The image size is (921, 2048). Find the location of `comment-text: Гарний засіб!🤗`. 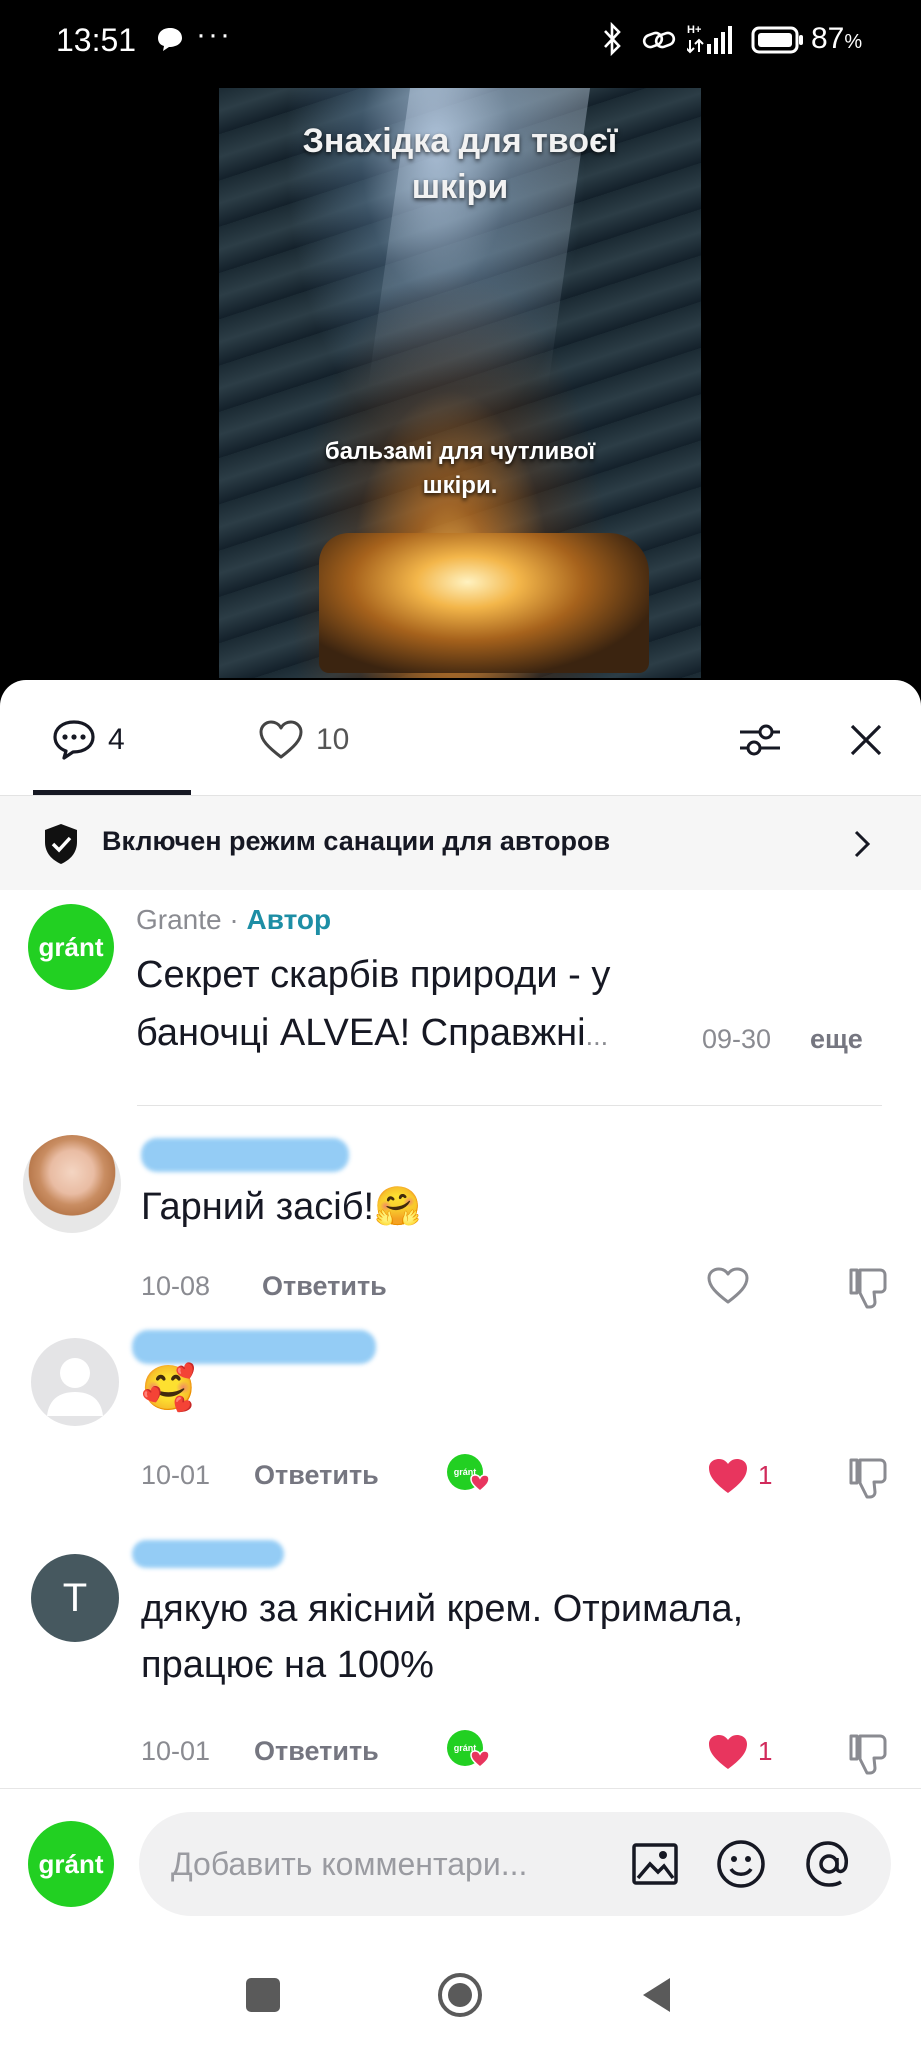

comment-text: Гарний засіб!🤗 is located at coordinates (281, 1207).